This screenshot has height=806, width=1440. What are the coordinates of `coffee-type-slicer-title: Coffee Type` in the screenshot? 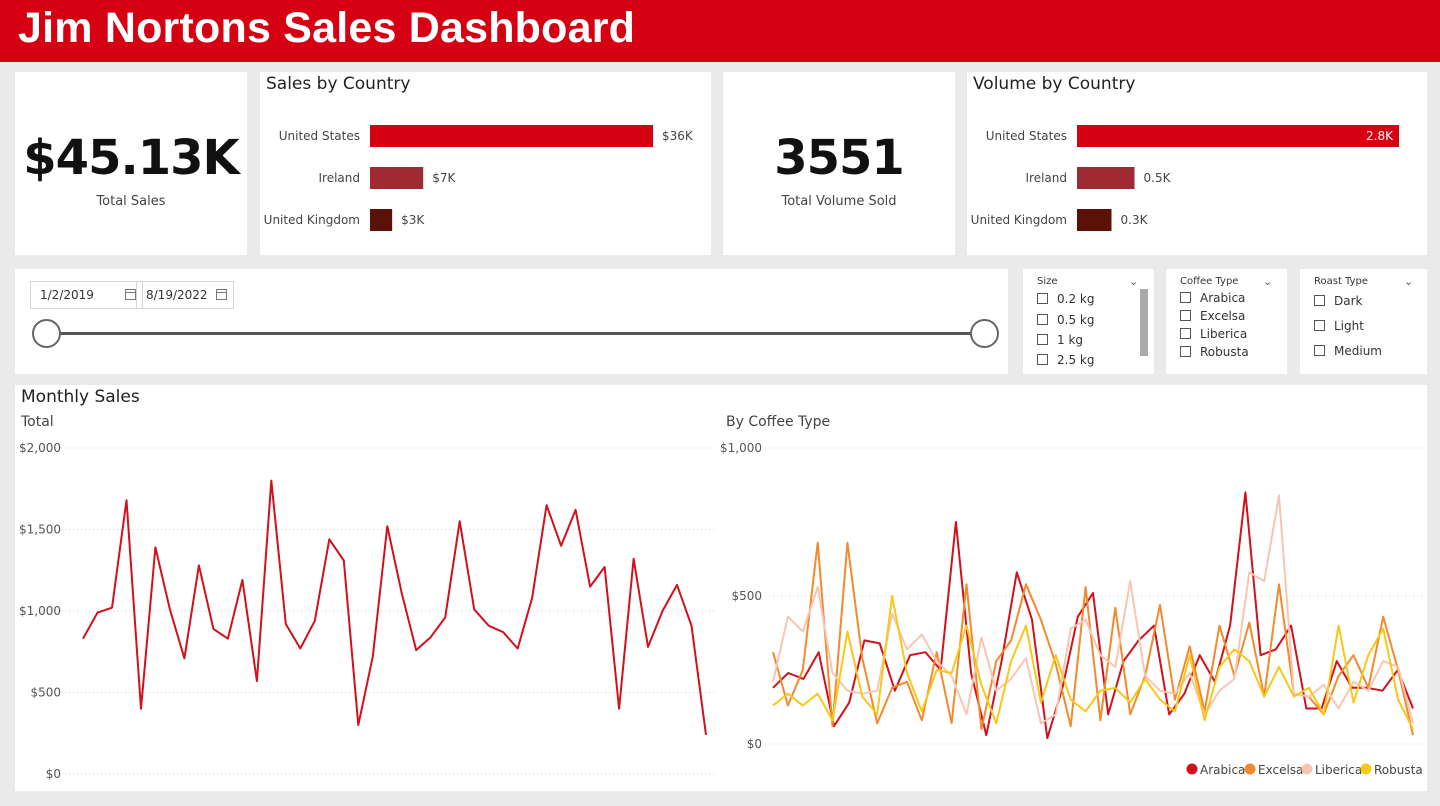 It's located at (1209, 281).